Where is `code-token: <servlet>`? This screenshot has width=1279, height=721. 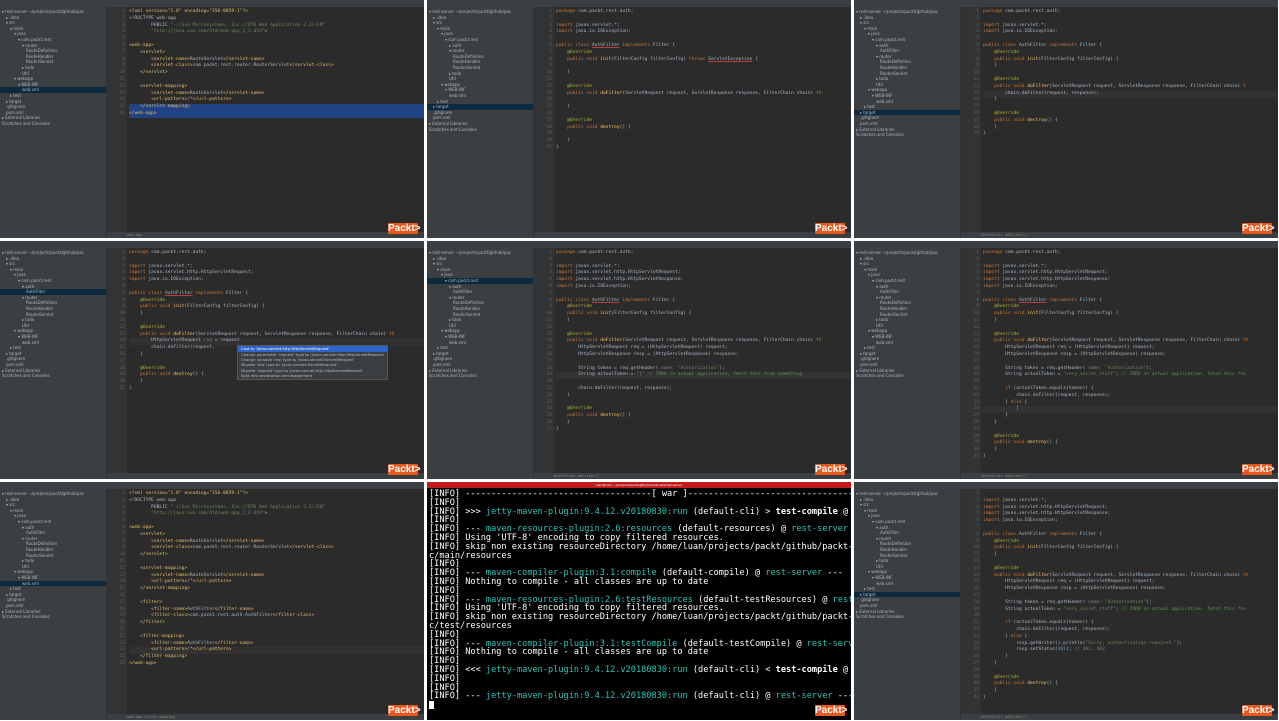
code-token: <servlet> is located at coordinates (147, 52).